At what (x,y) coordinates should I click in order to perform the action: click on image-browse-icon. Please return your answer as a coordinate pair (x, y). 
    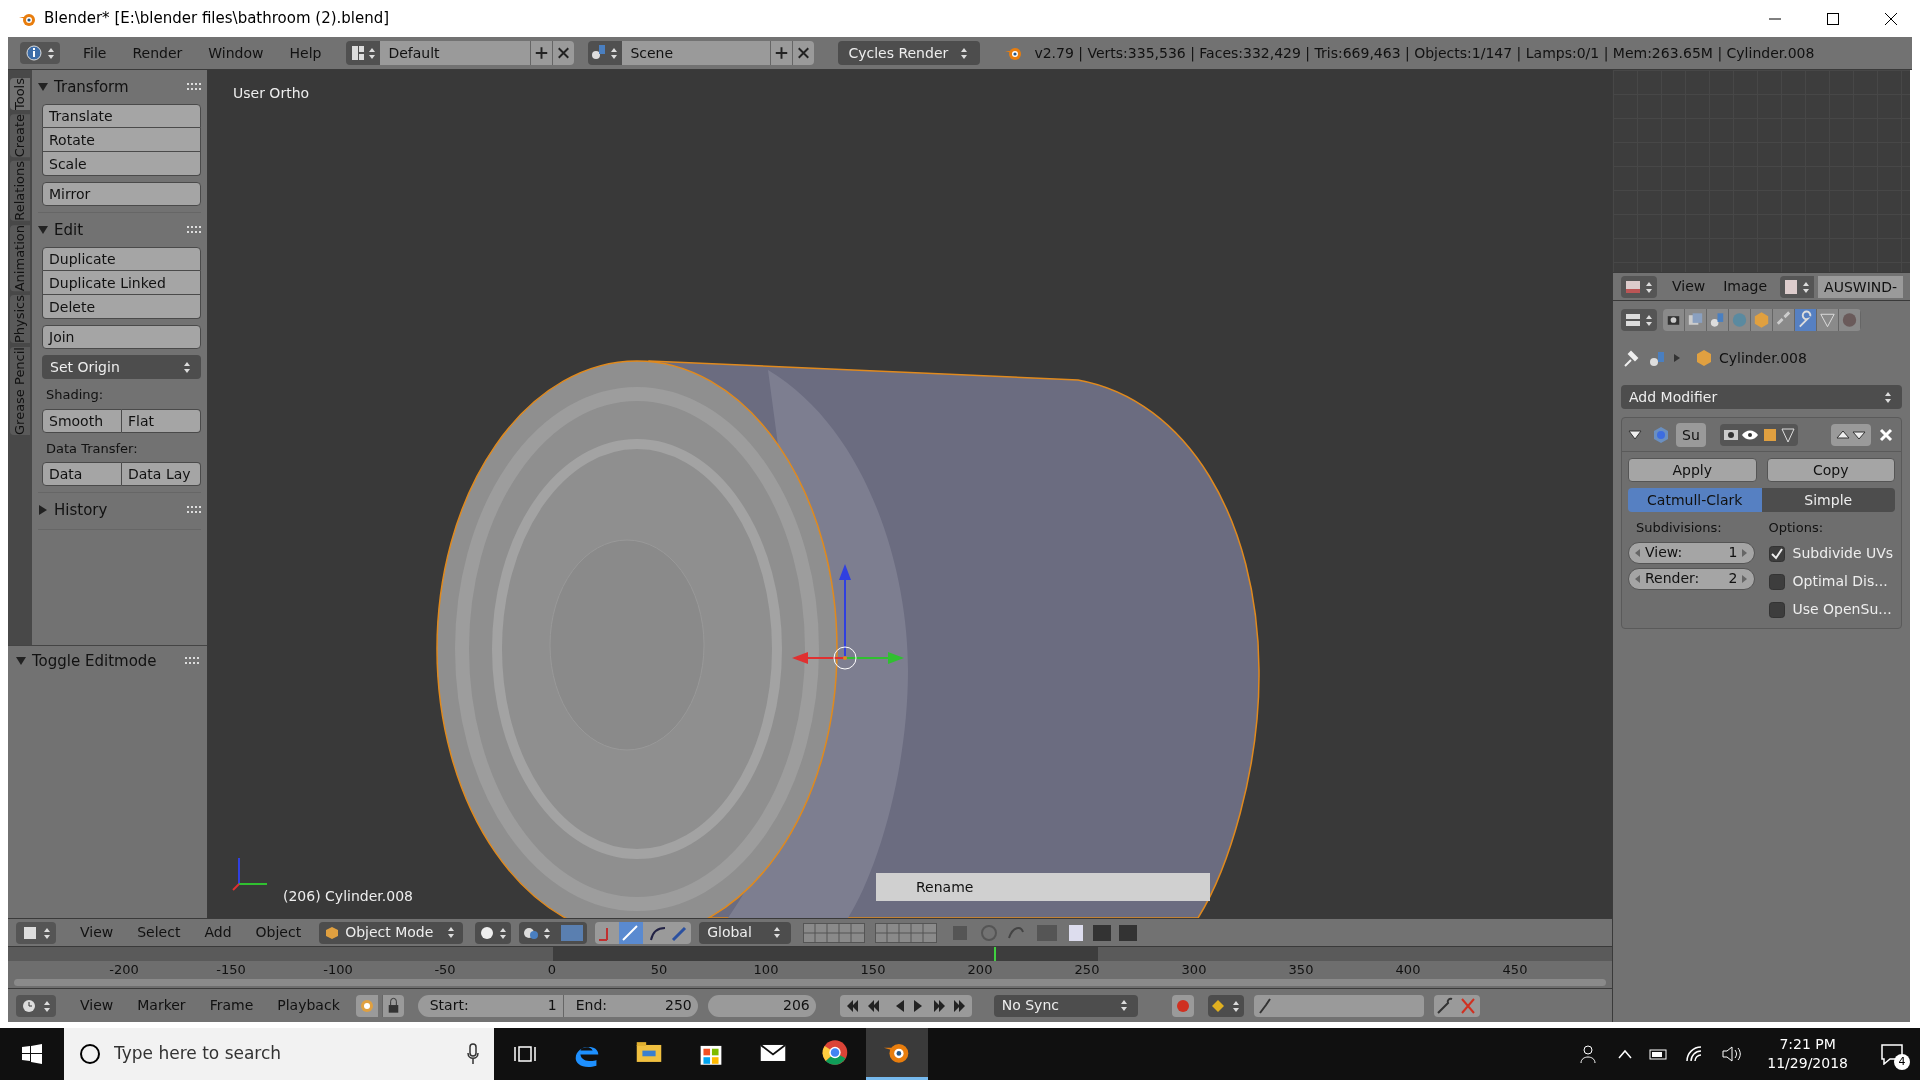
    Looking at the image, I should click on (1797, 286).